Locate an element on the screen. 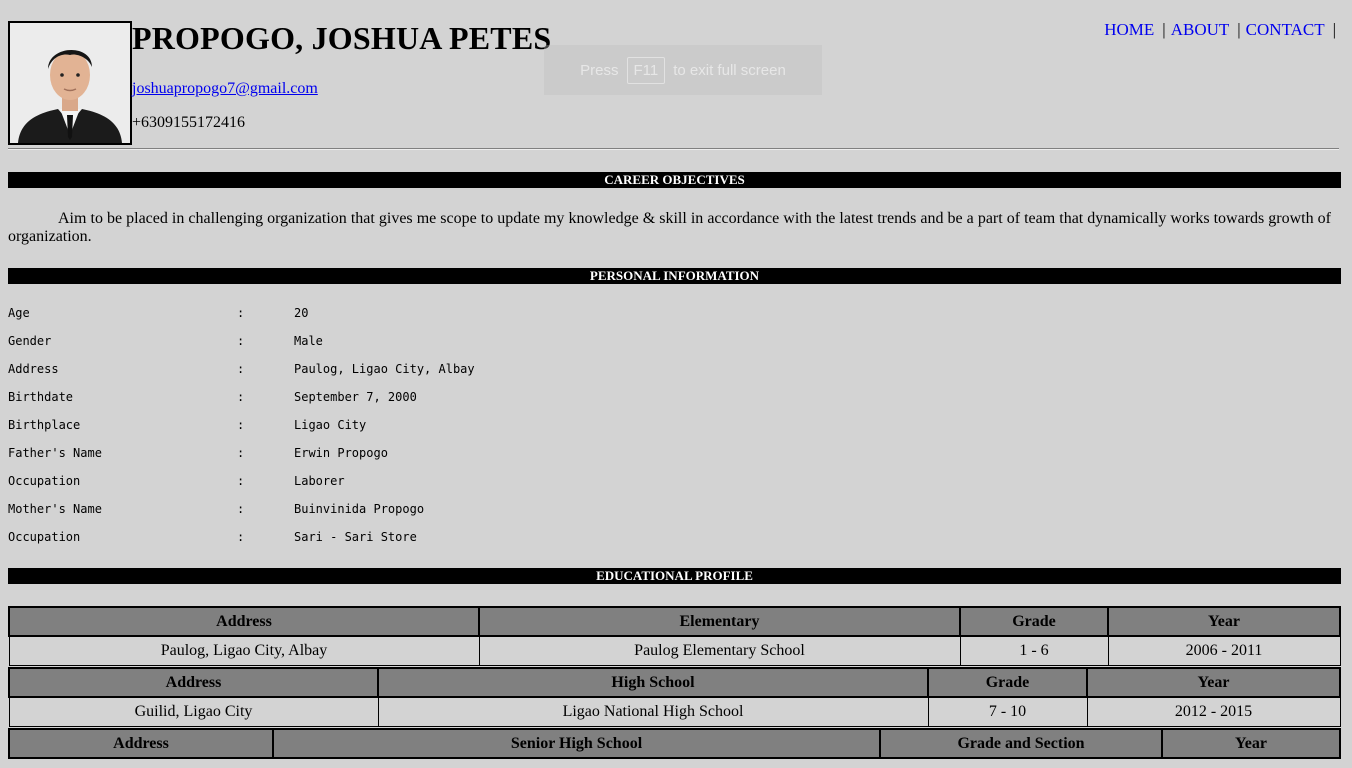 Image resolution: width=1352 pixels, height=768 pixels. info-row-mother-occupation: Occupation : Sari - Sari Store is located at coordinates (308, 544).